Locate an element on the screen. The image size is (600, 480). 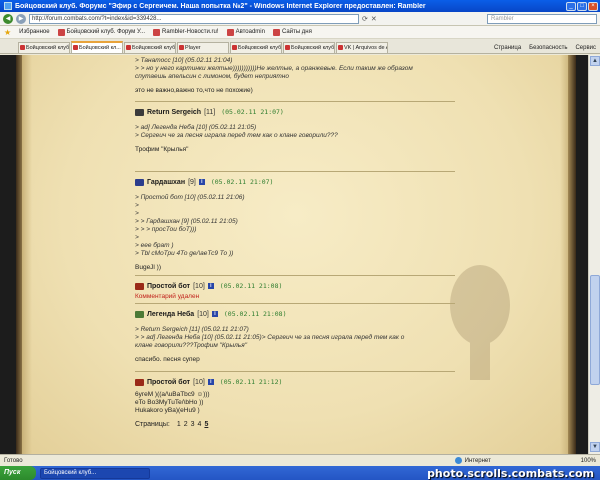
page-link: 4 is located at coordinates (200, 424).